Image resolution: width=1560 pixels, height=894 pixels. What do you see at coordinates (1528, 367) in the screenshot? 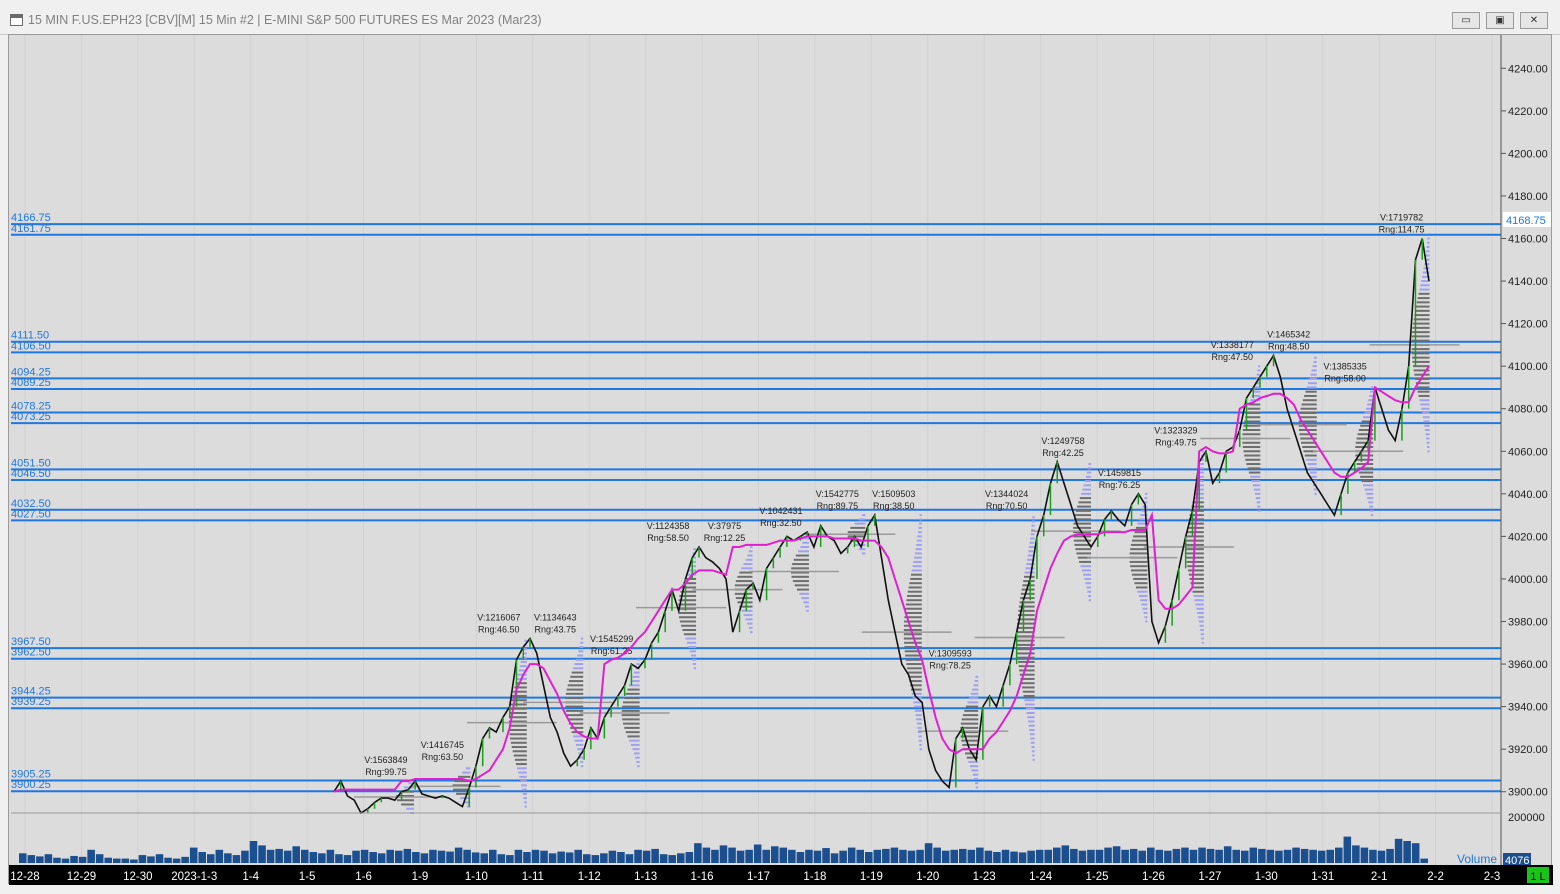
I see `y-tick-label: 4100.00` at bounding box center [1528, 367].